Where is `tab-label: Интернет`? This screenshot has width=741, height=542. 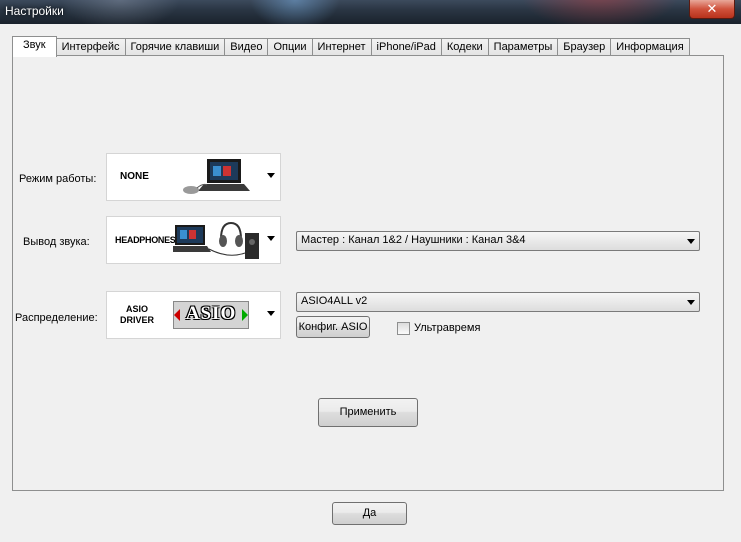 tab-label: Интернет is located at coordinates (341, 47).